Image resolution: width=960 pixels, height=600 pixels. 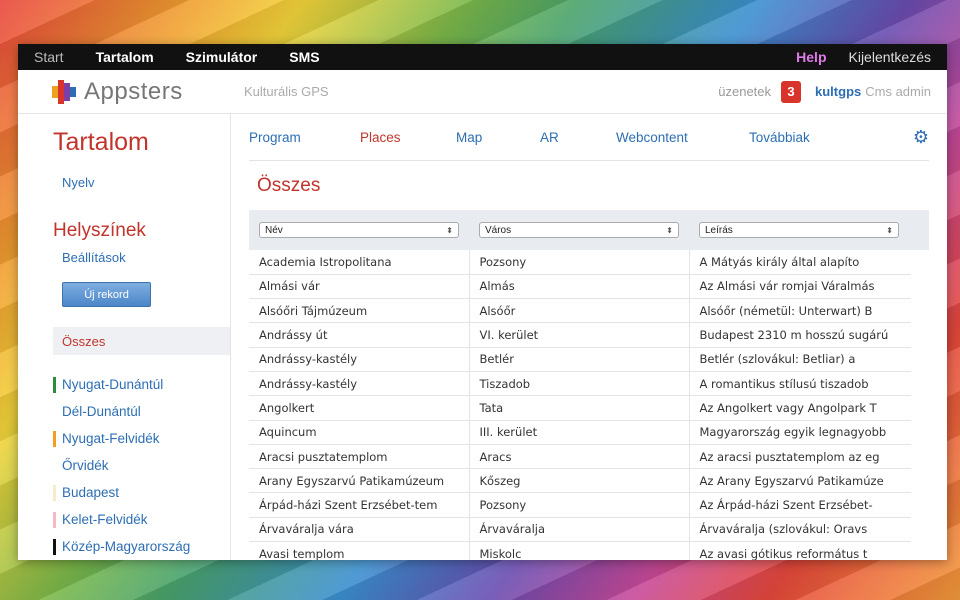 I want to click on region-label: Kelet-Felvidék, so click(x=105, y=519).